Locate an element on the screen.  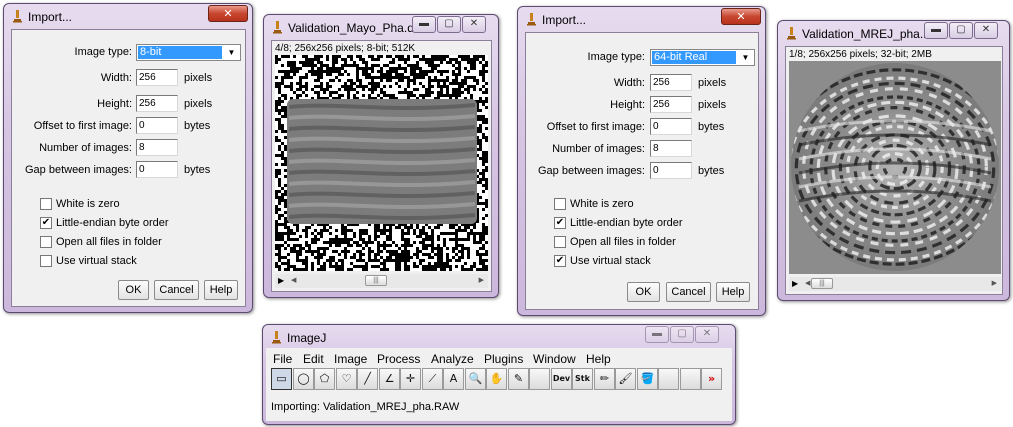
line-tool-icon: ╱ is located at coordinates (367, 379).